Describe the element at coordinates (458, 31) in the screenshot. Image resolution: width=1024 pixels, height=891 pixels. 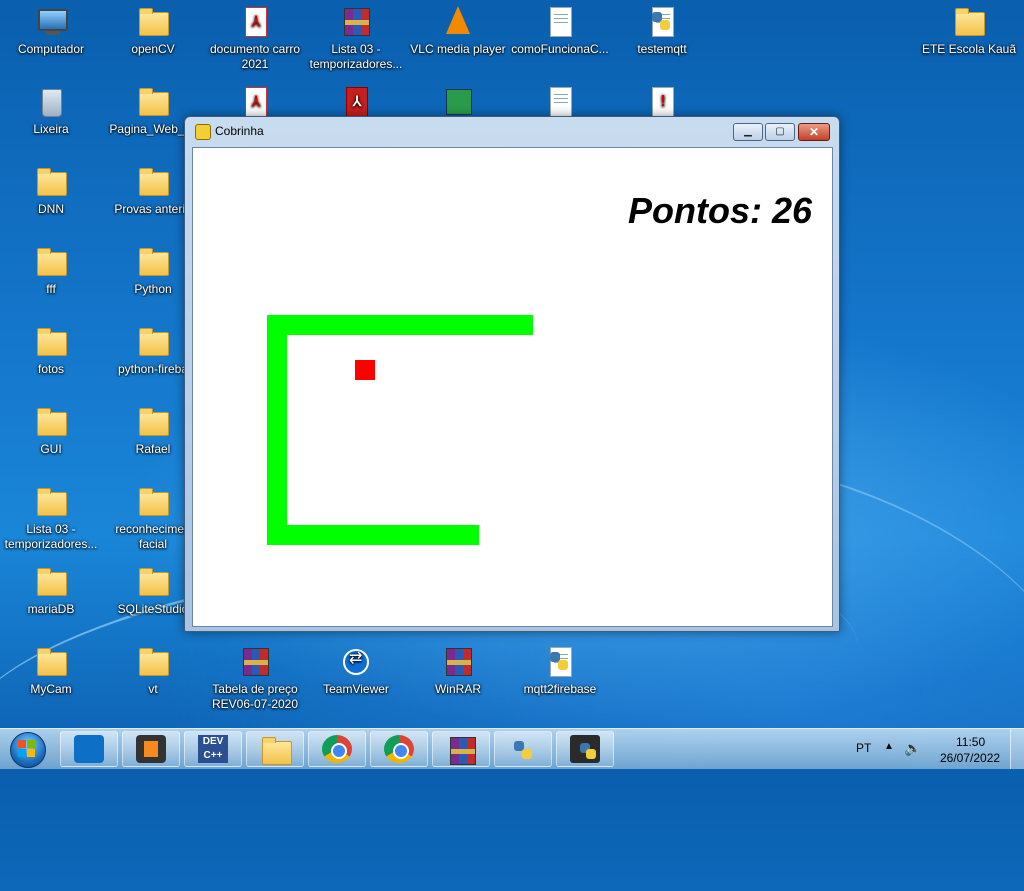
I see `desktop-icon-vlc: VLC media player` at that location.